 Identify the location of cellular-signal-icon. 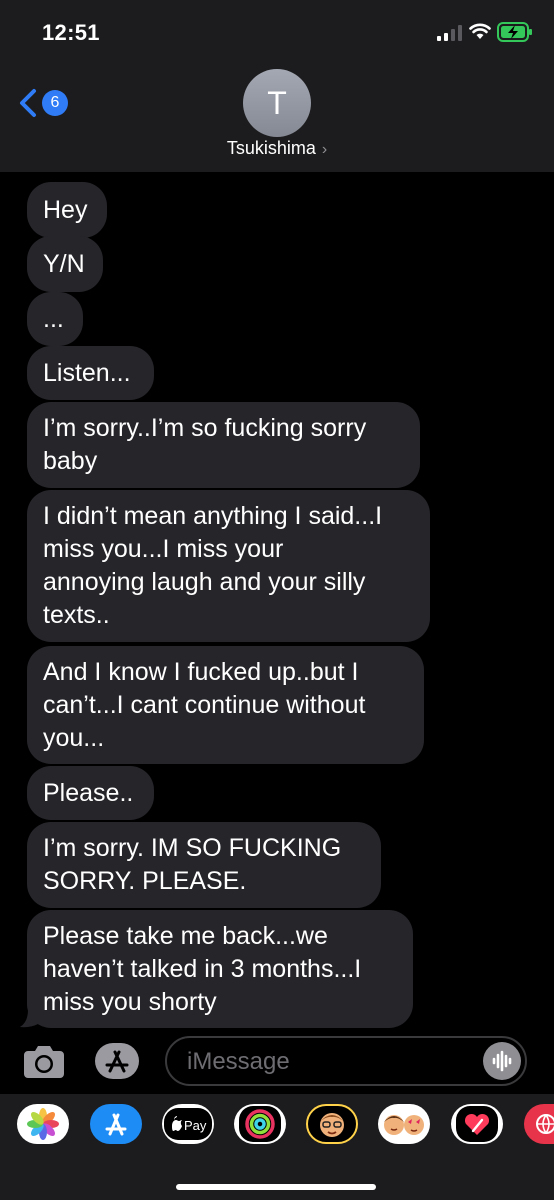
(449, 33).